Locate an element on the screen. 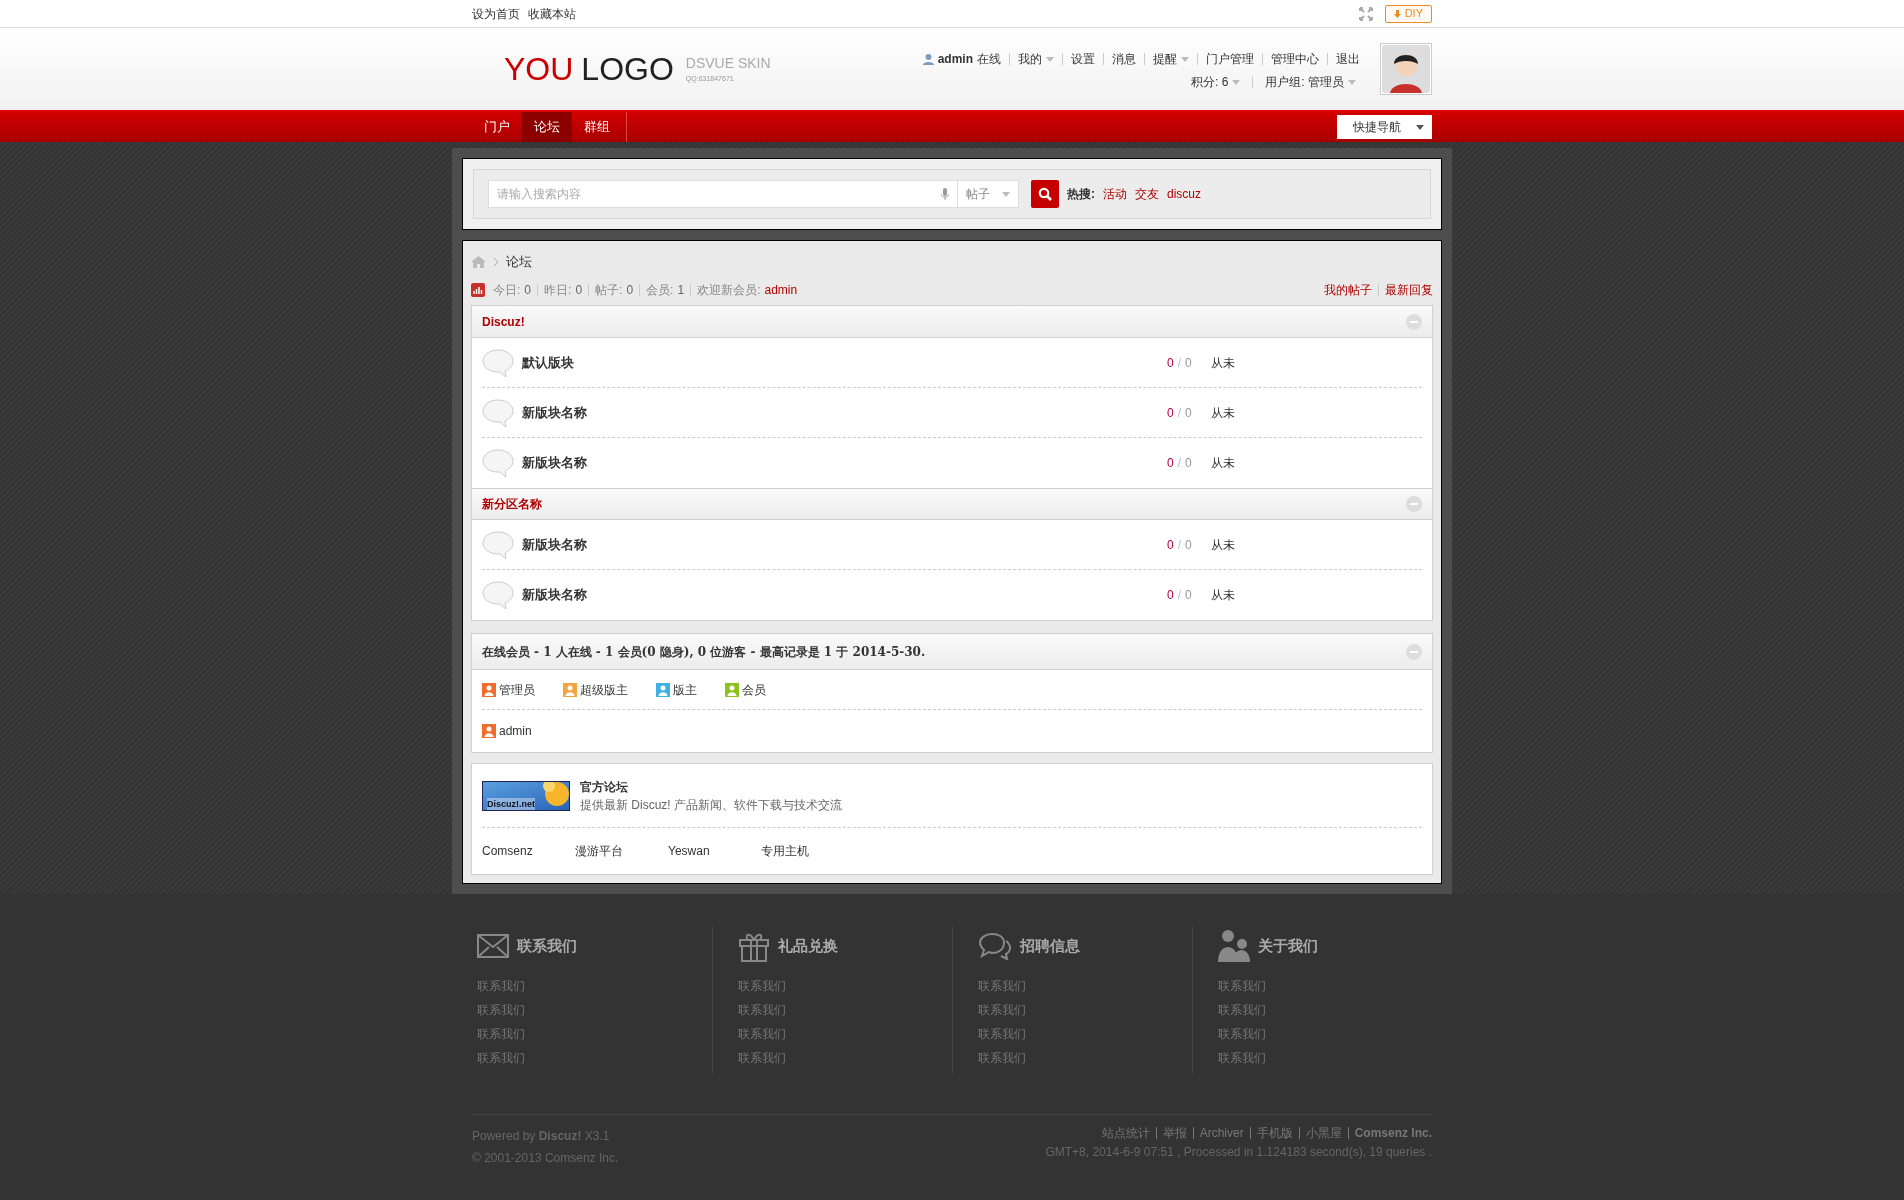 This screenshot has width=1904, height=1200. quick-nav-button: 快捷导航 is located at coordinates (1384, 127).